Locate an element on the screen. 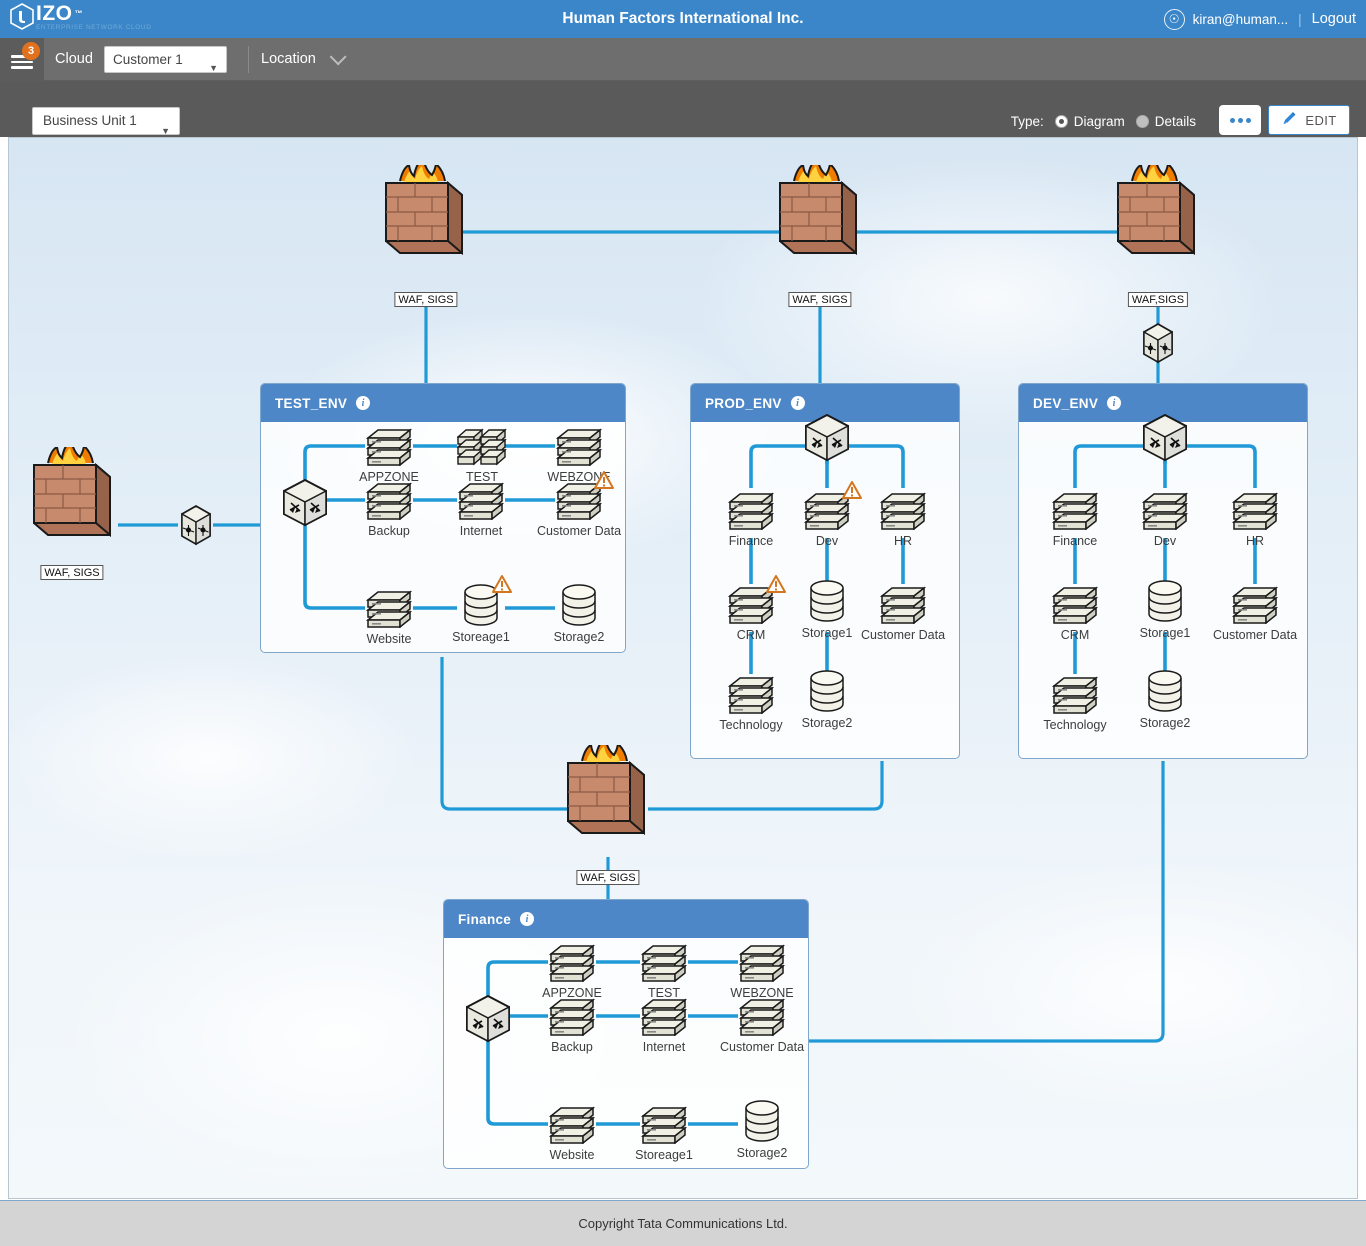 This screenshot has width=1366, height=1246. firewall-prod-top is located at coordinates (820, 213).